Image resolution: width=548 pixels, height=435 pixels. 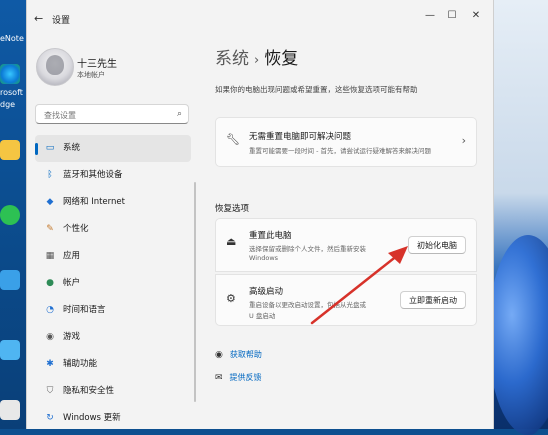 What do you see at coordinates (12, 38) in the screenshot?
I see `desktop-icon-label: eNote` at bounding box center [12, 38].